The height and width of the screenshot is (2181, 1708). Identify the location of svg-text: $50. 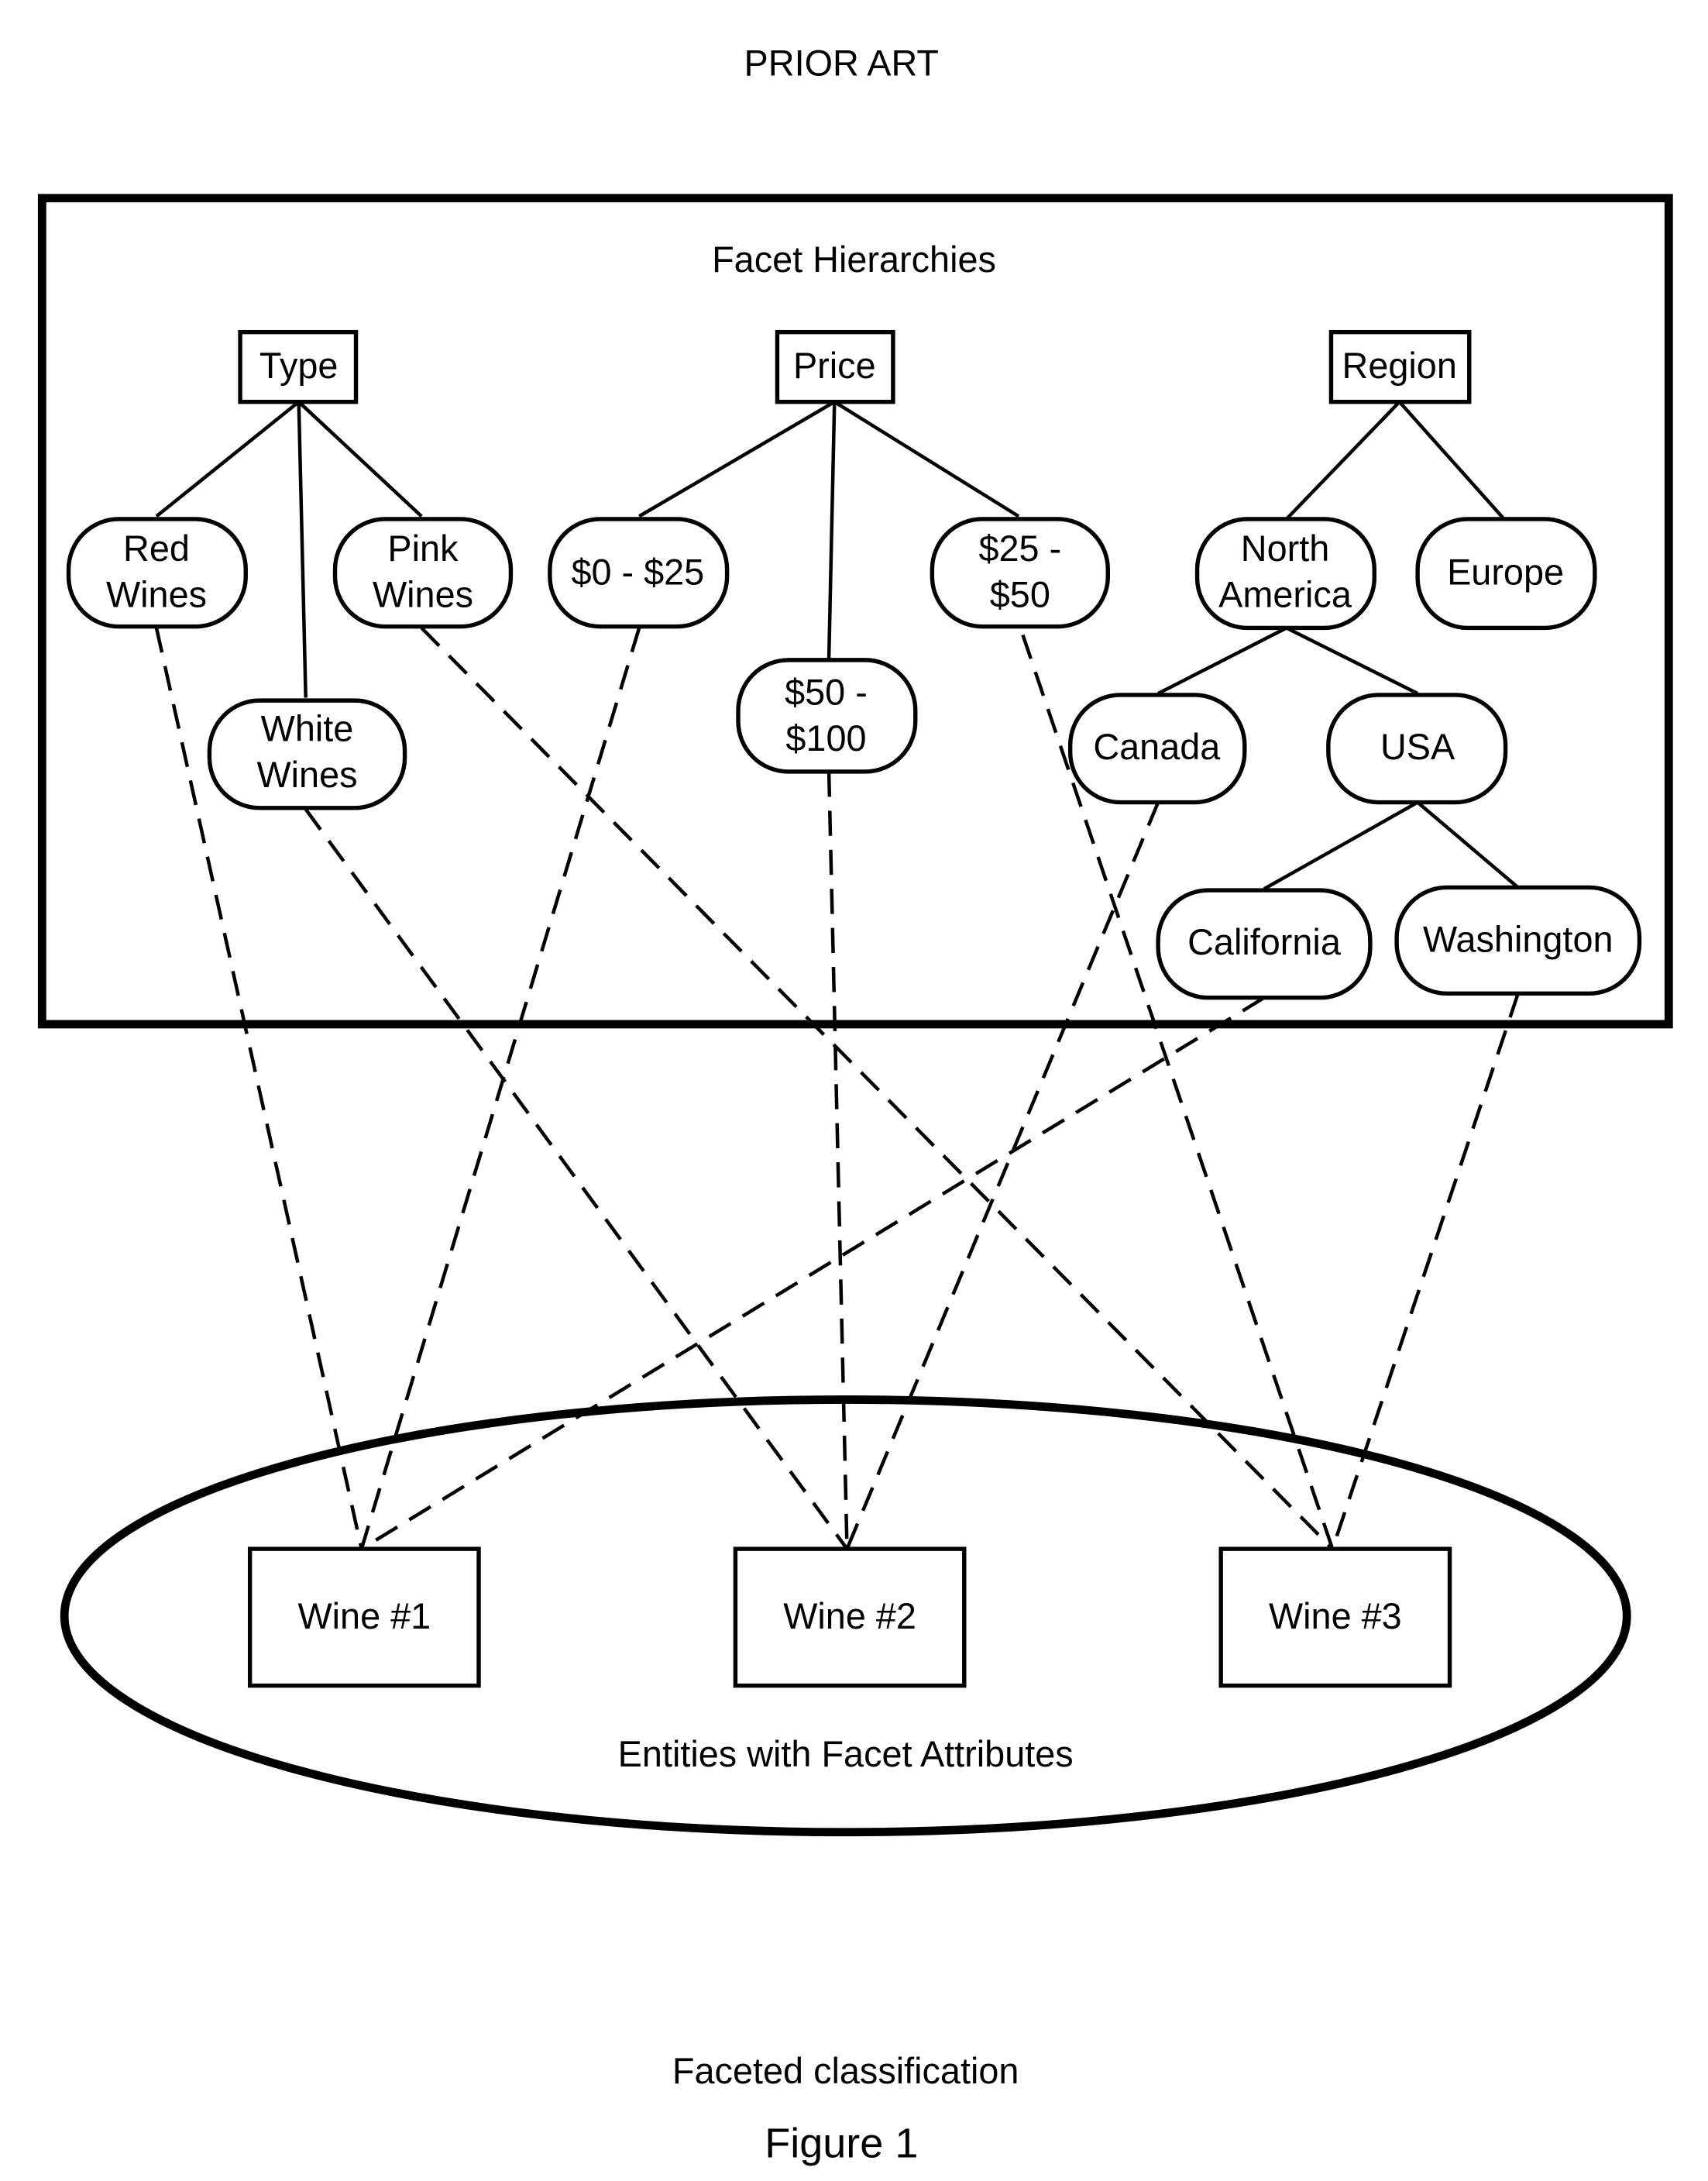
(1020, 594).